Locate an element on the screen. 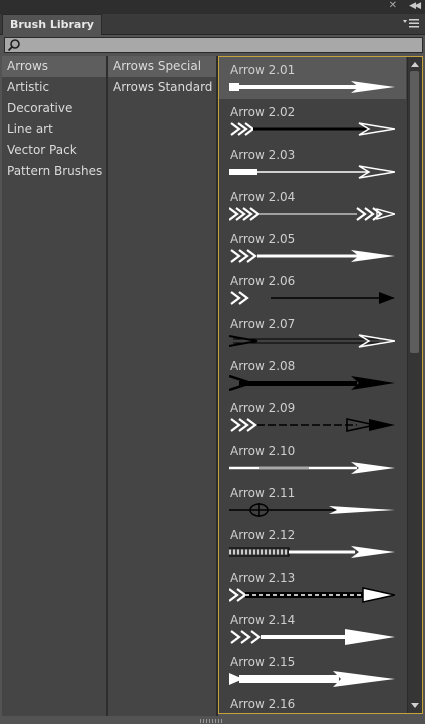 The image size is (425, 724). brush-item: Arrow 2.06 is located at coordinates (312, 289).